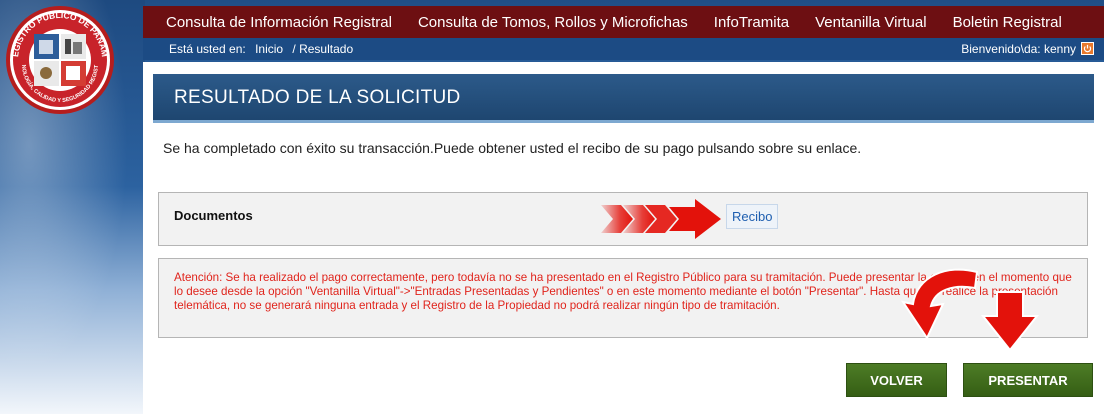 Image resolution: width=1104 pixels, height=414 pixels. Describe the element at coordinates (752, 216) in the screenshot. I see `recibo-link: Recibo` at that location.